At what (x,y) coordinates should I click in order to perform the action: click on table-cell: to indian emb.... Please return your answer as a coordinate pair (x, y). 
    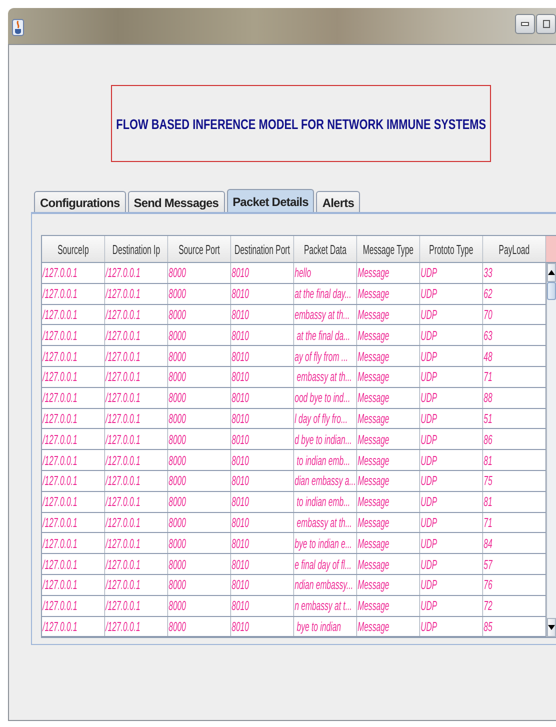
    Looking at the image, I should click on (325, 460).